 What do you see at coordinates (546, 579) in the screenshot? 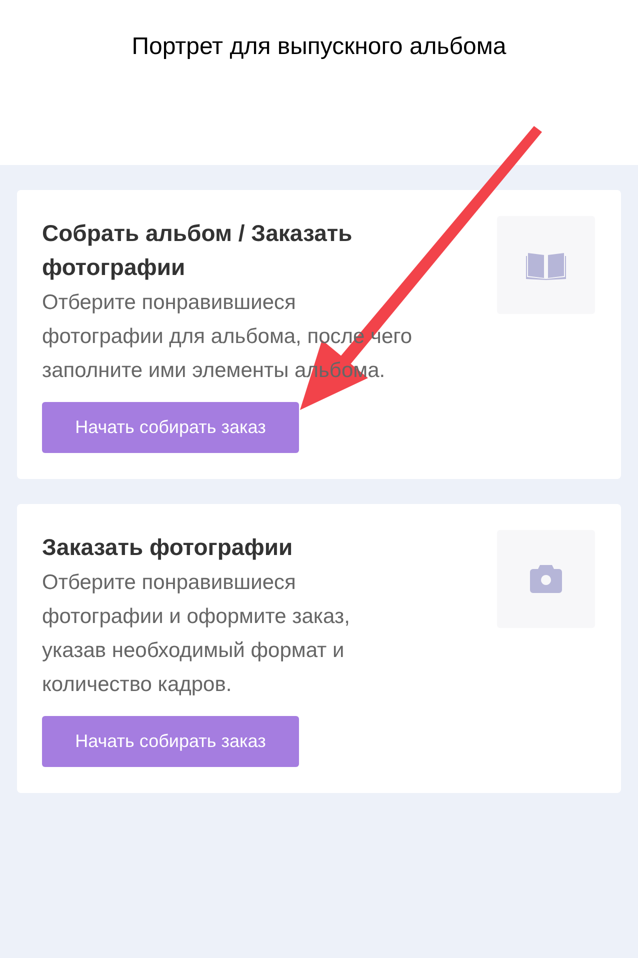
I see `camera-icon` at bounding box center [546, 579].